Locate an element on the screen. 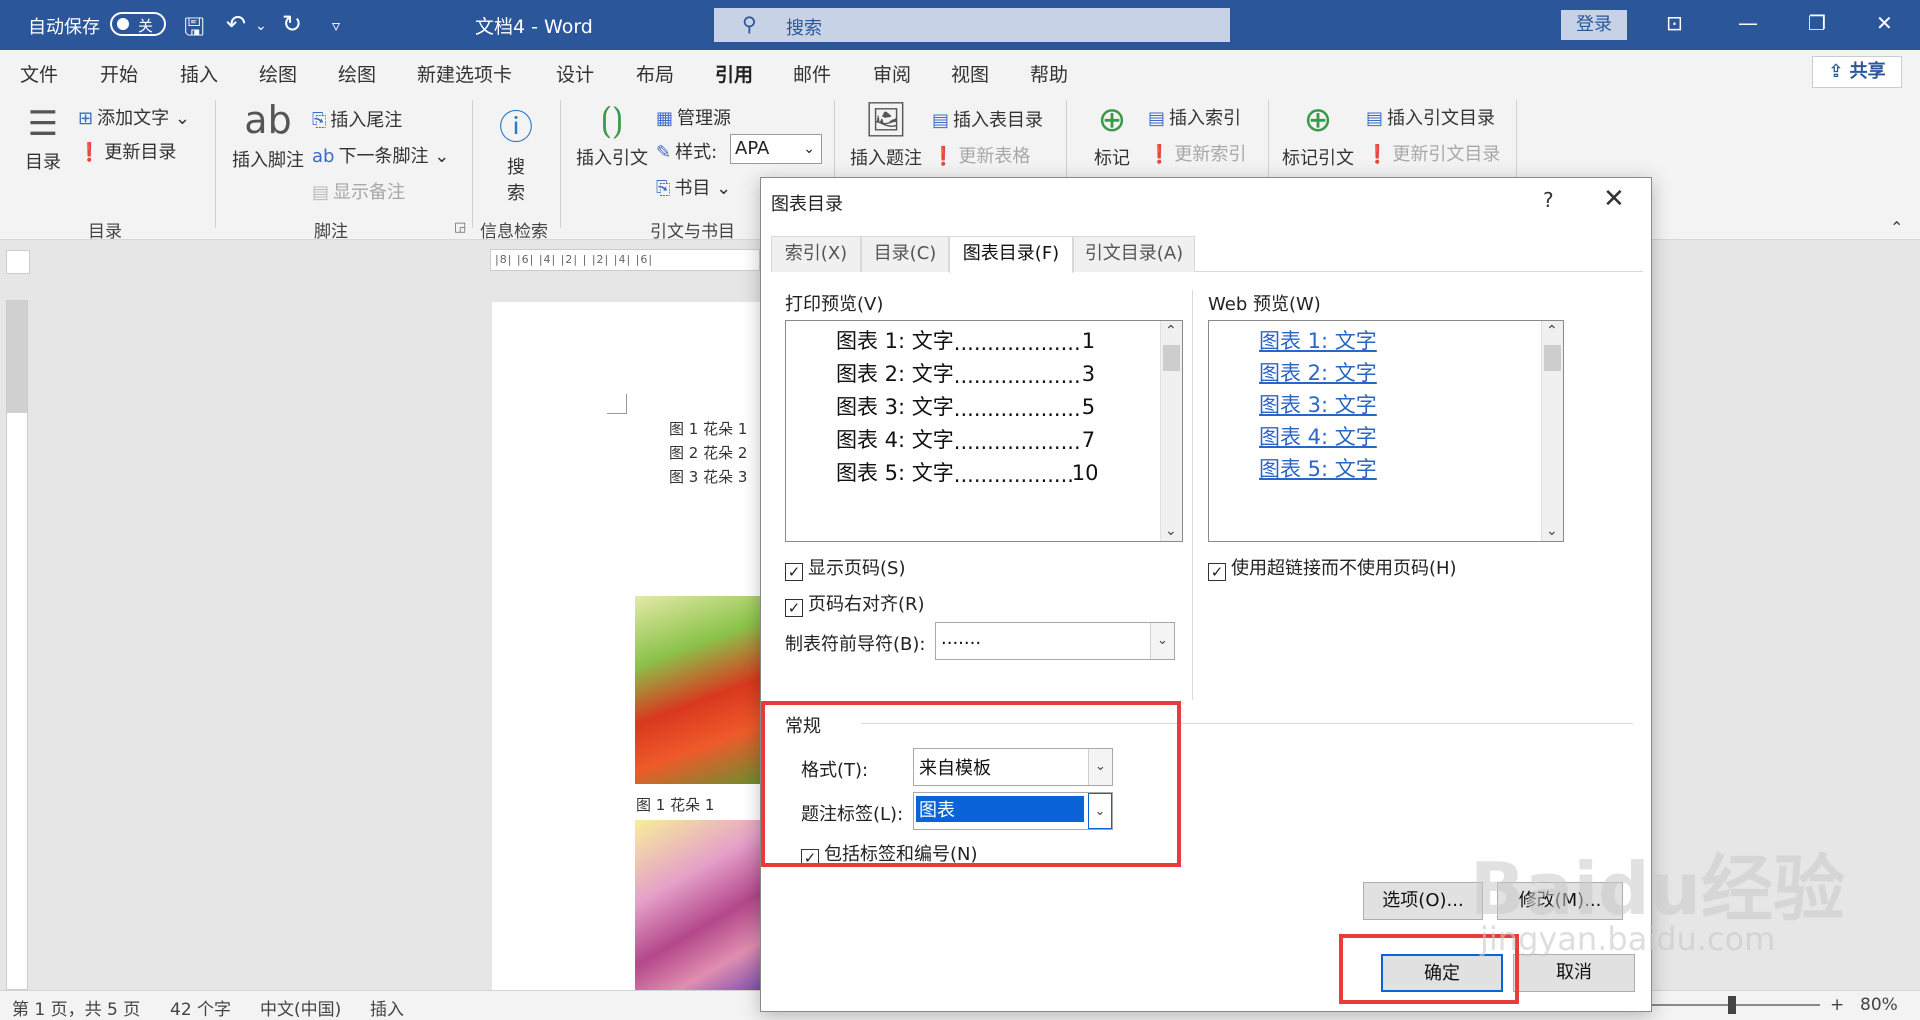 The width and height of the screenshot is (1920, 1020). mark-entry-button: ⊕ 标记 is located at coordinates (1112, 135).